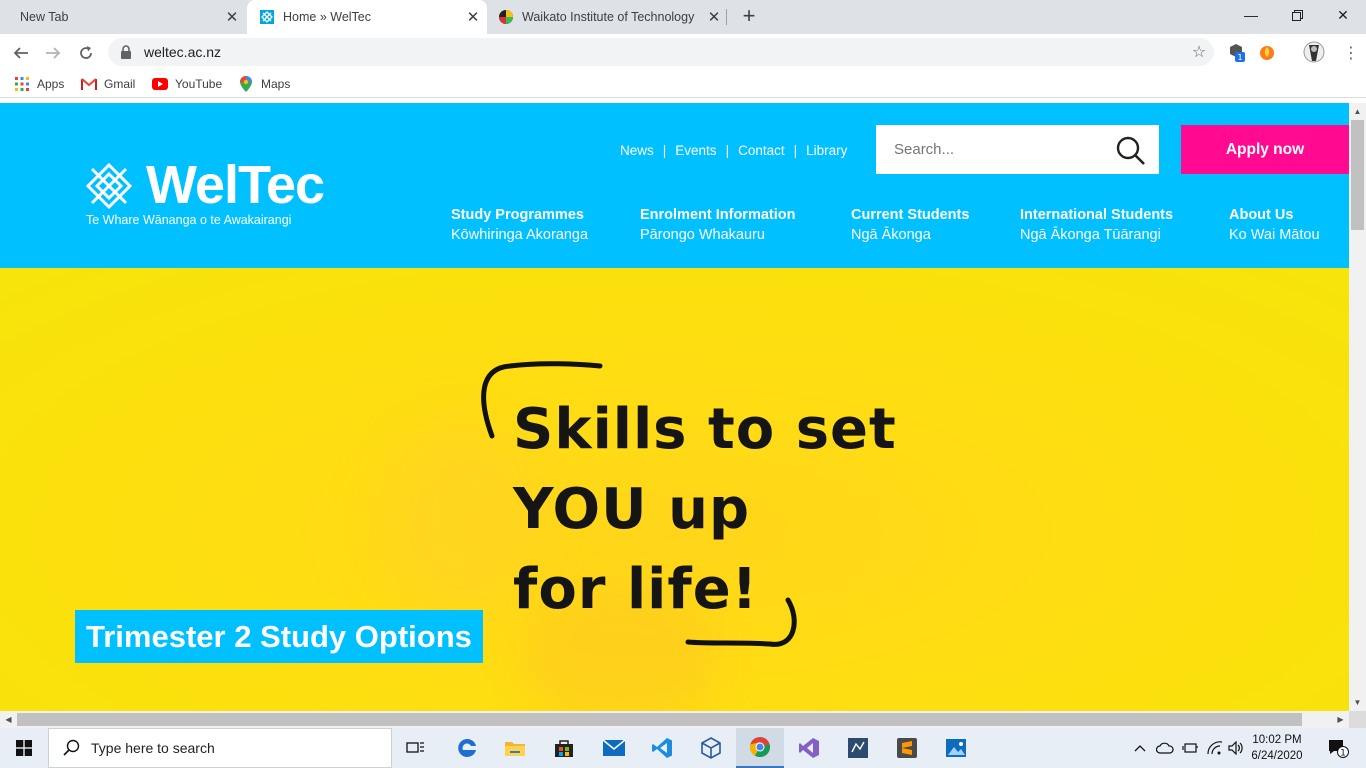  Describe the element at coordinates (1140, 748) in the screenshot. I see `show-hidden-icons-icon` at that location.